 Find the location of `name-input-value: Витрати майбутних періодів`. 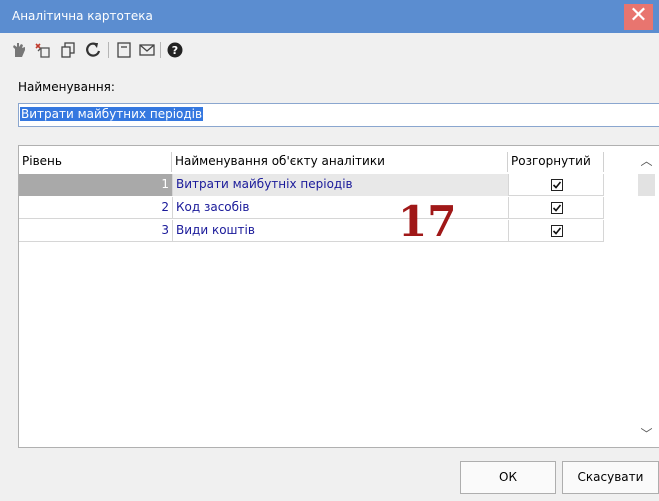

name-input-value: Витрати майбутних періодів is located at coordinates (112, 114).